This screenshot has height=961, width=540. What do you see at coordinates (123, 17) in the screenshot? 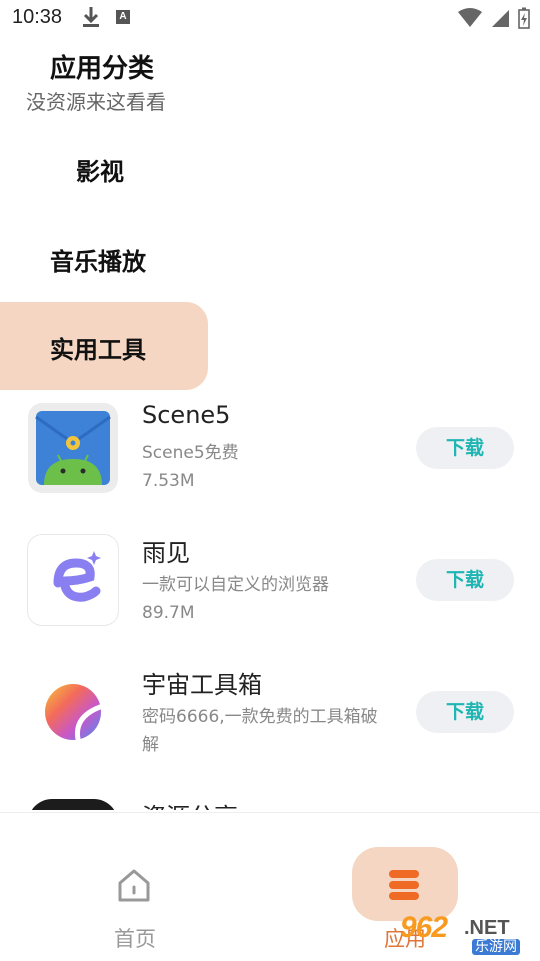
I see `a-notification-icon: A` at bounding box center [123, 17].